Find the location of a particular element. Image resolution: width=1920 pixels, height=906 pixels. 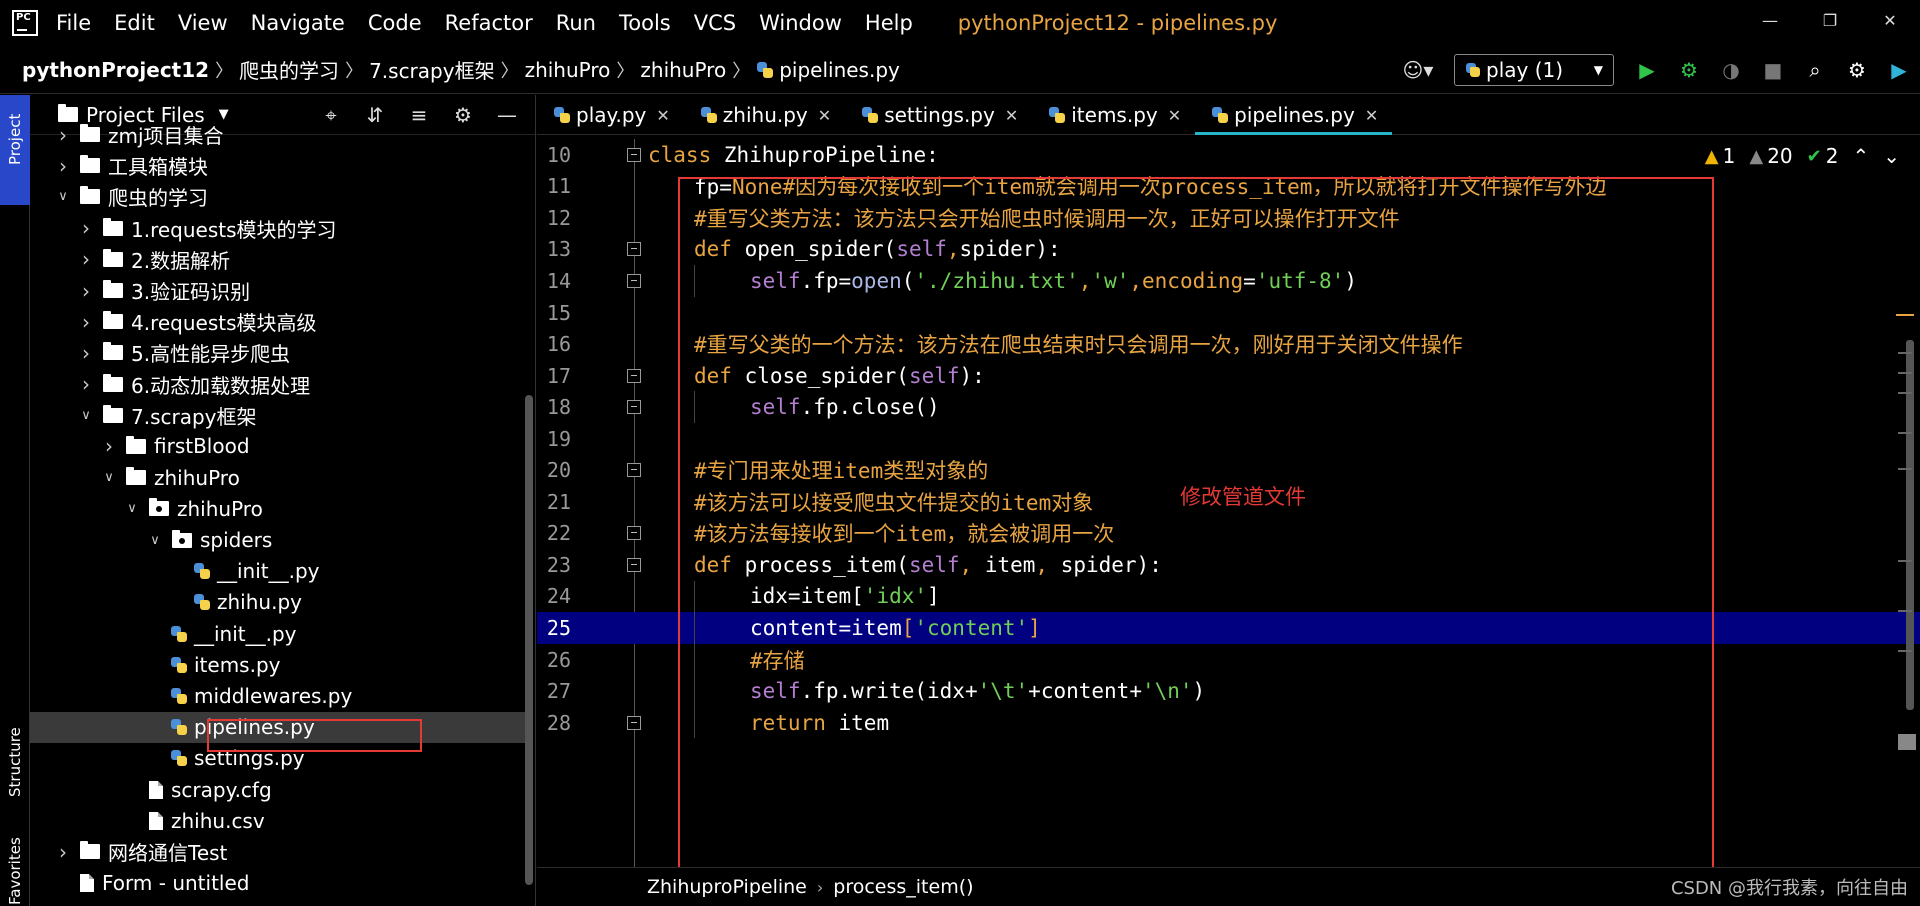

minimize-icon: — is located at coordinates (1770, 20).